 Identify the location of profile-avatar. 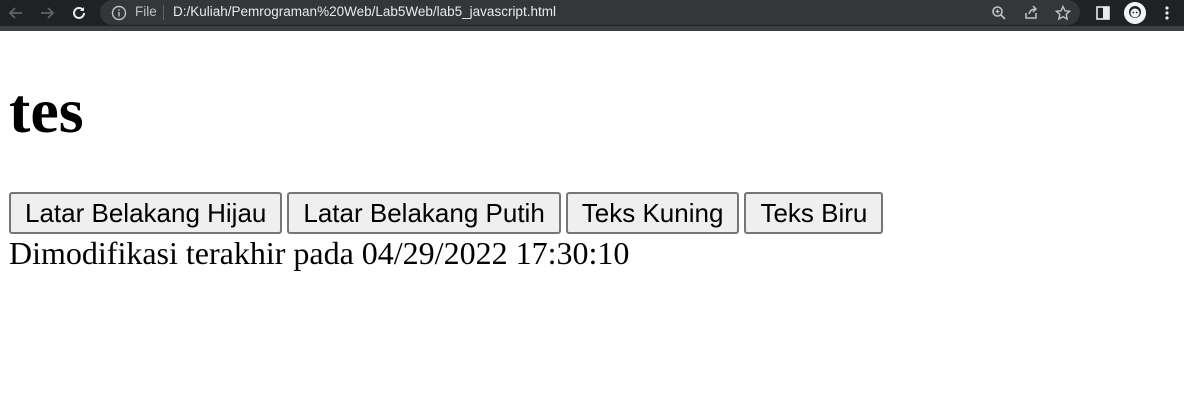
(1135, 13).